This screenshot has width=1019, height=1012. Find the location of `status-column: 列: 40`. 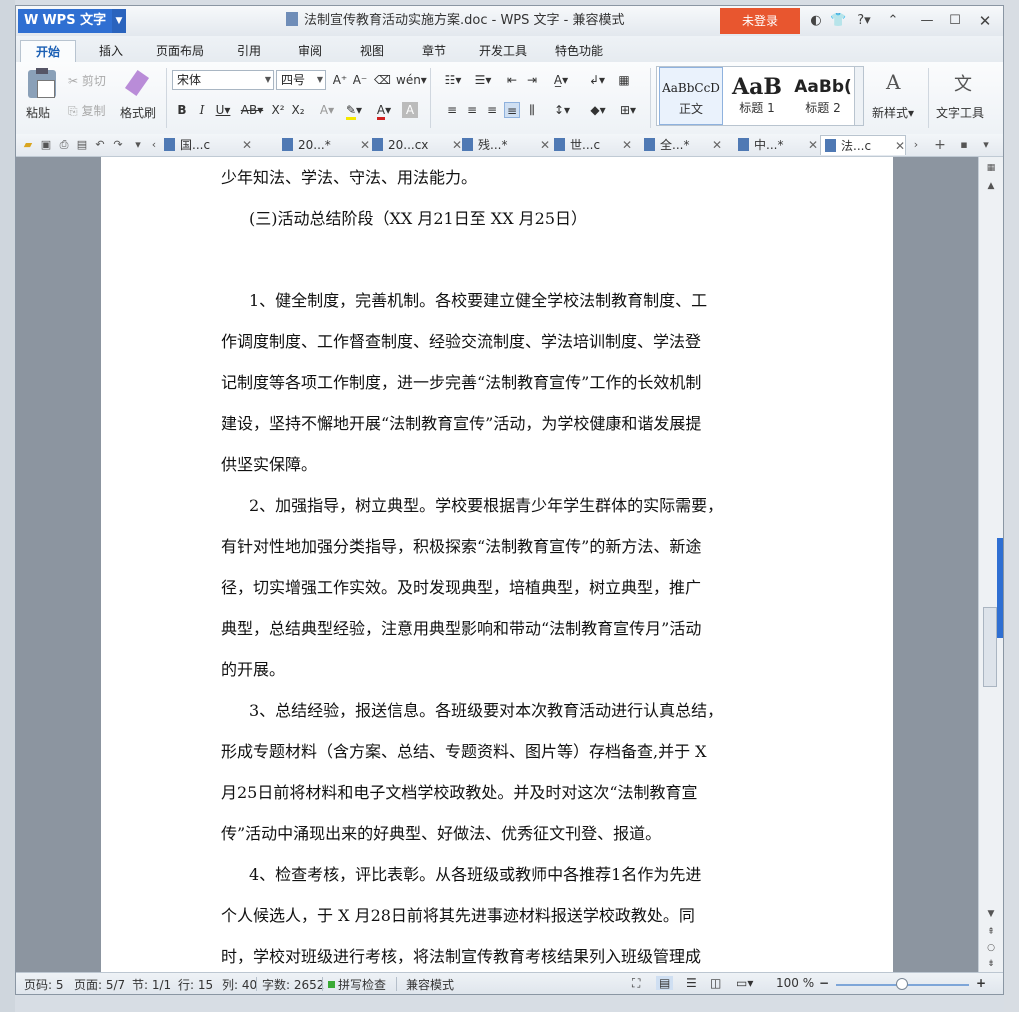

status-column: 列: 40 is located at coordinates (239, 984).